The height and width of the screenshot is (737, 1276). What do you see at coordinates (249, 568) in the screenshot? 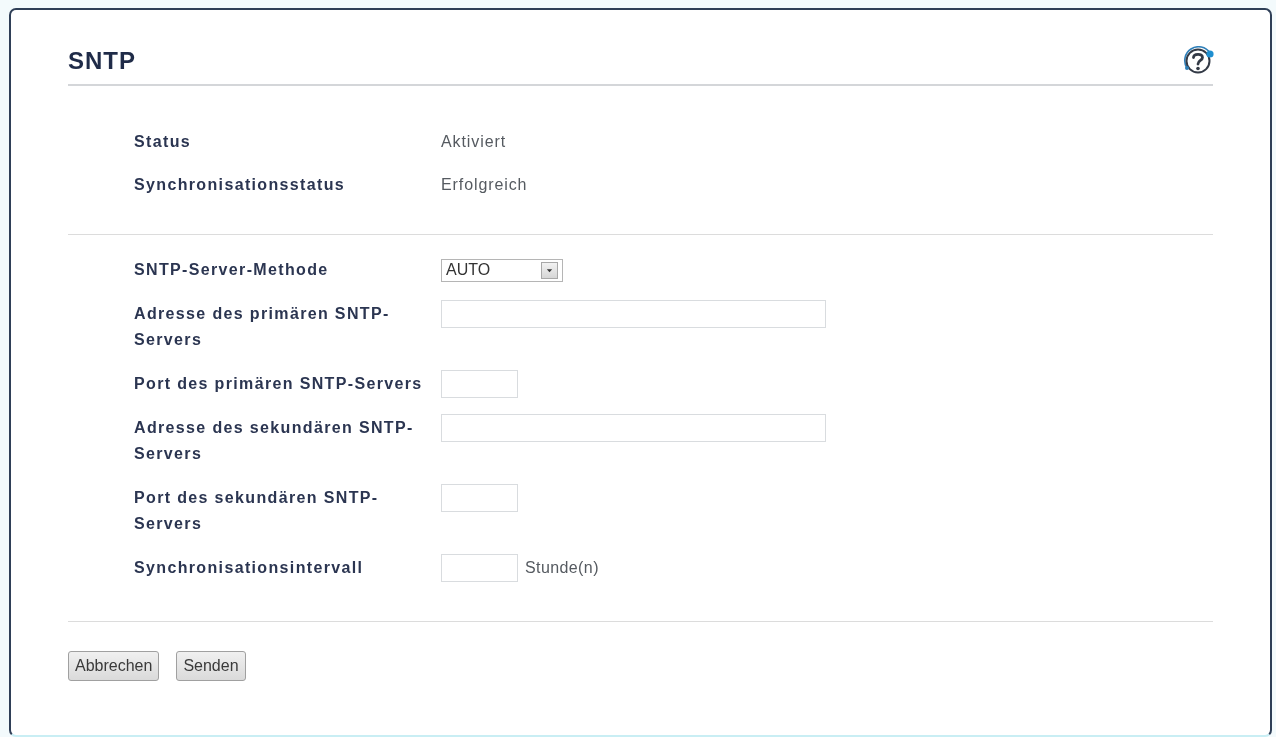
I see `field-label: Synchronisationsintervall` at bounding box center [249, 568].